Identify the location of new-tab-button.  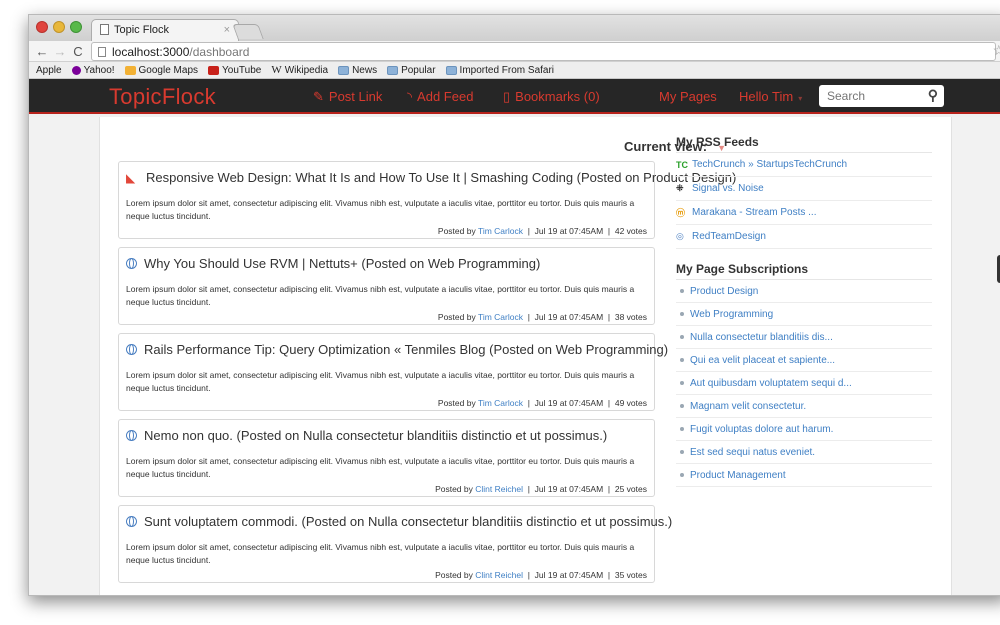
(248, 31).